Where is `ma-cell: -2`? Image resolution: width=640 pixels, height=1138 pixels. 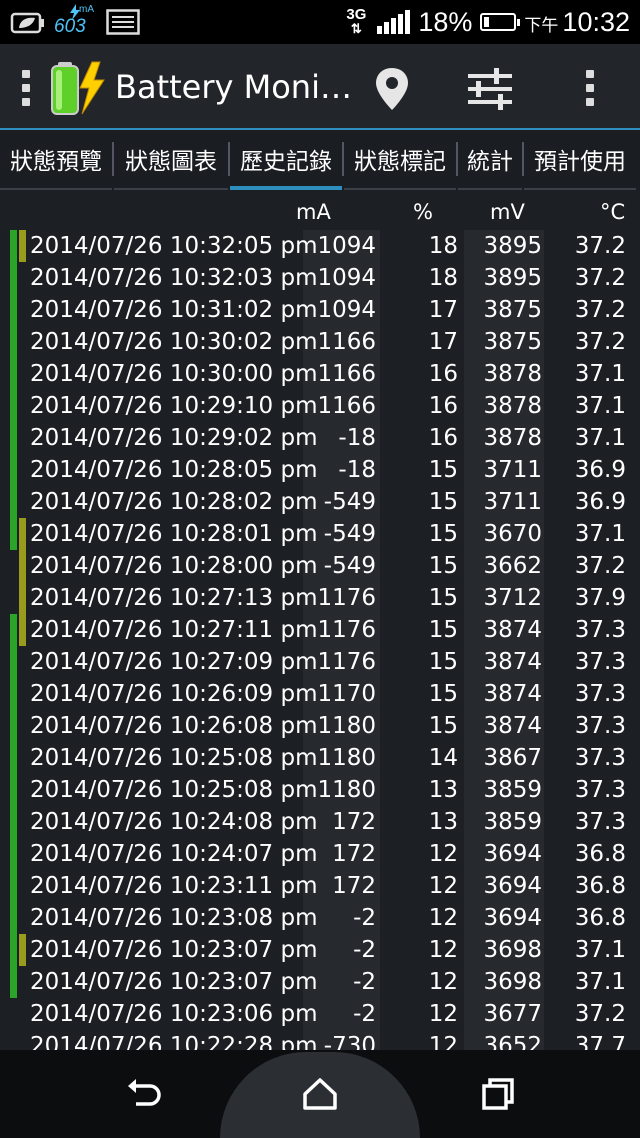 ma-cell: -2 is located at coordinates (364, 918).